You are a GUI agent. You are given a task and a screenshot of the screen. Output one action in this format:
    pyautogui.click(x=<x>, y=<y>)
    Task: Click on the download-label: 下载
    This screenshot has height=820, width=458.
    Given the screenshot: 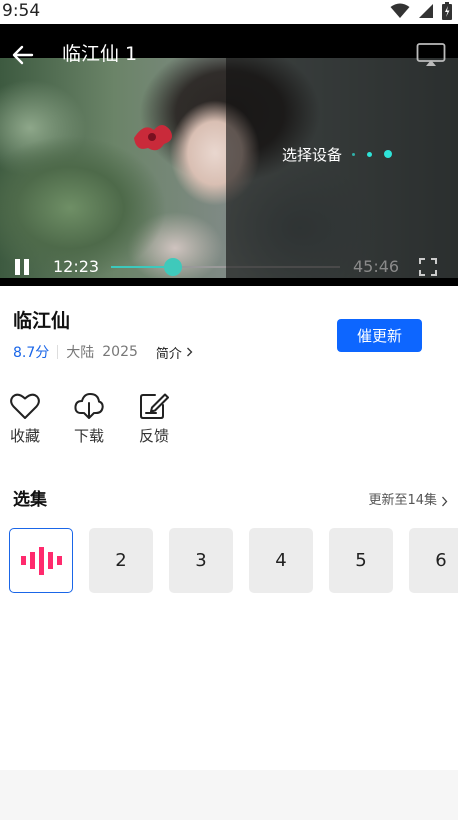 What is the action you would take?
    pyautogui.click(x=88, y=436)
    